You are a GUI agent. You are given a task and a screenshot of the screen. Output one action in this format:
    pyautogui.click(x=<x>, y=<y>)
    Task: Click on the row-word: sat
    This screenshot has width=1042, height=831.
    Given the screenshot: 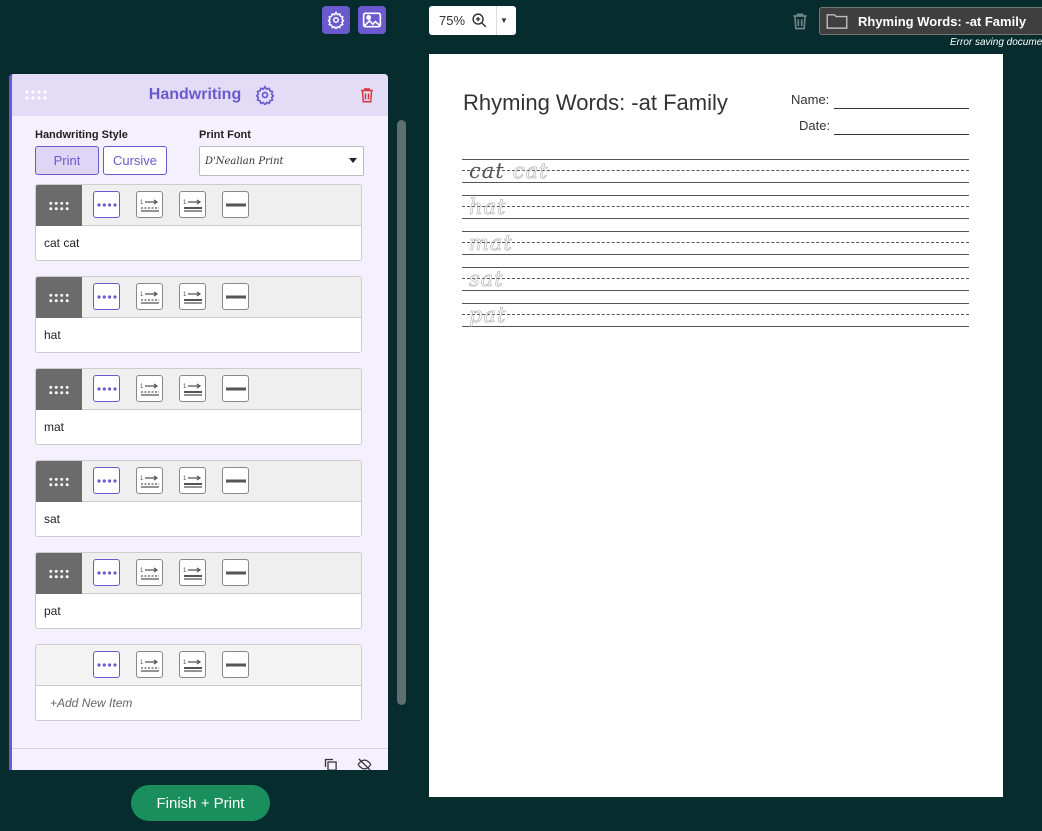 What is the action you would take?
    pyautogui.click(x=486, y=279)
    